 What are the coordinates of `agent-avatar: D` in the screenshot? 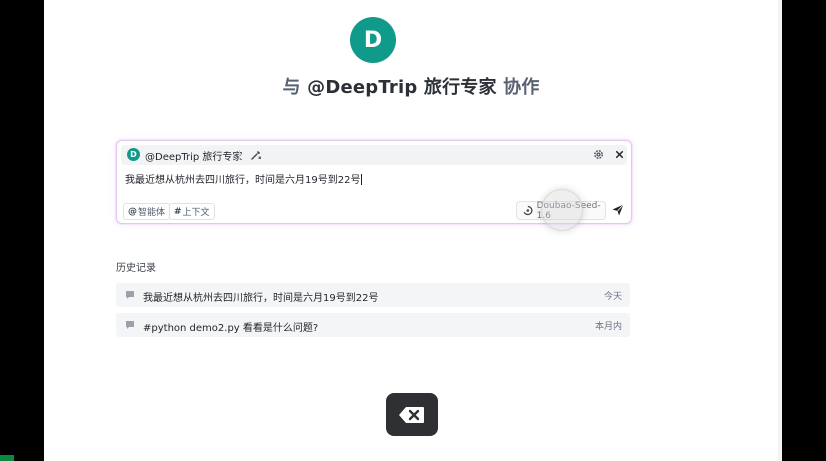 It's located at (373, 40).